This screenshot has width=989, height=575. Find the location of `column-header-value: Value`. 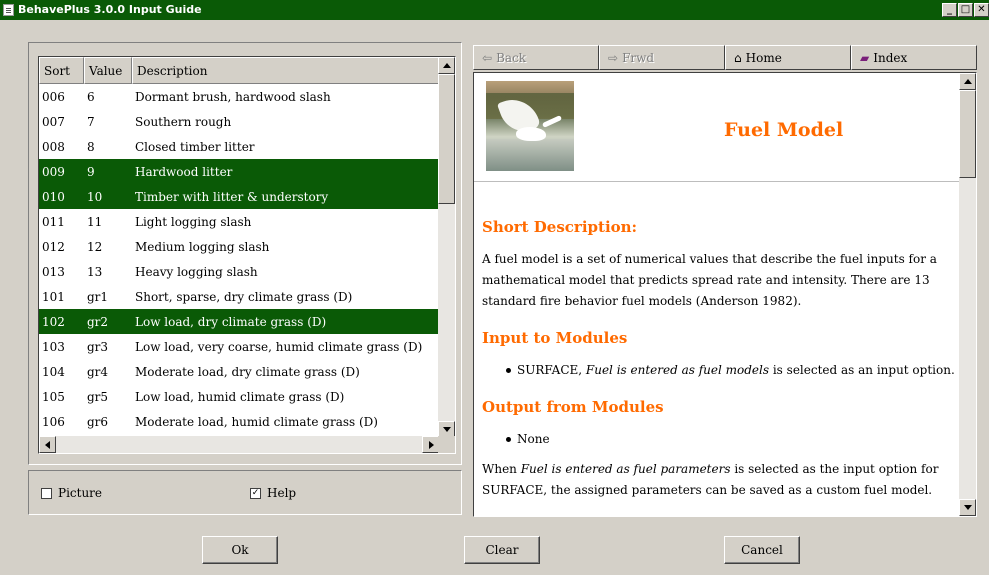

column-header-value: Value is located at coordinates (108, 70).